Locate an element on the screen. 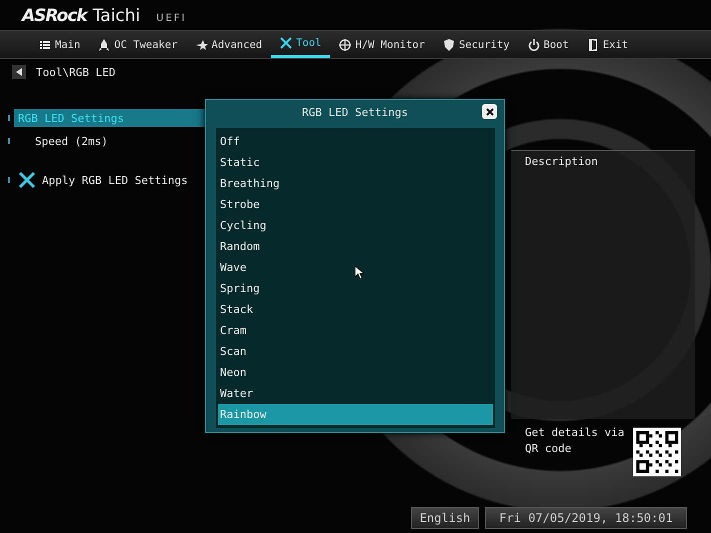 The width and height of the screenshot is (711, 533). model-name: Taichi is located at coordinates (116, 16).